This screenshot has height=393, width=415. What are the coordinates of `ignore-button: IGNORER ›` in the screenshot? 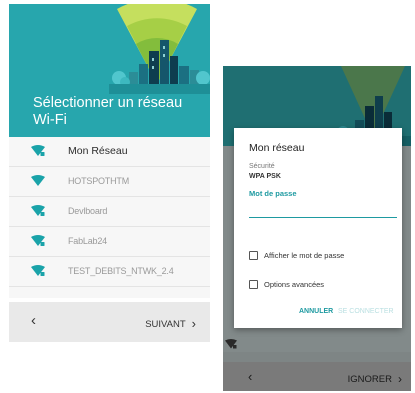 It's located at (374, 378).